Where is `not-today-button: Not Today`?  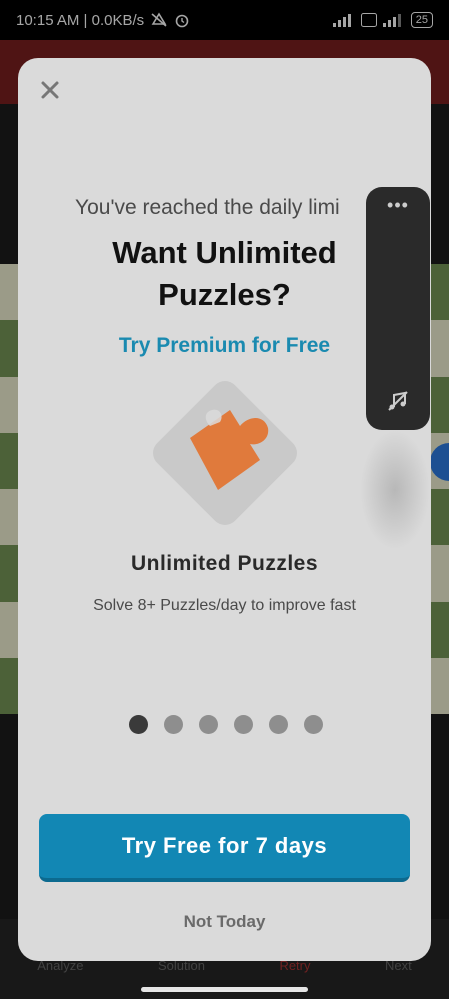 not-today-button: Not Today is located at coordinates (224, 922).